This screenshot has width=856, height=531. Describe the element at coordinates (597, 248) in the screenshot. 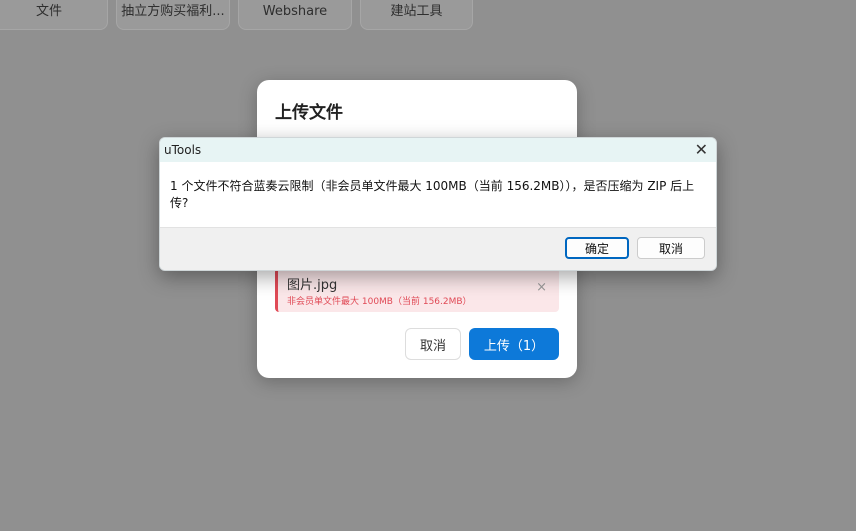

I see `ok-button: 确定` at that location.